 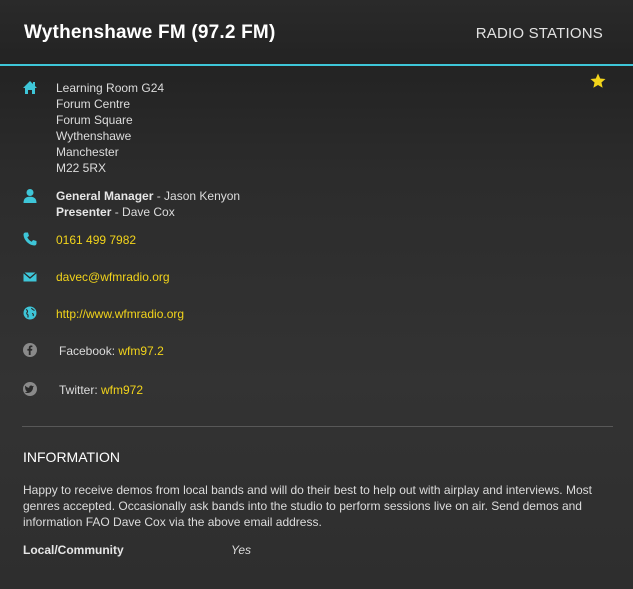 What do you see at coordinates (30, 87) in the screenshot?
I see `home-icon` at bounding box center [30, 87].